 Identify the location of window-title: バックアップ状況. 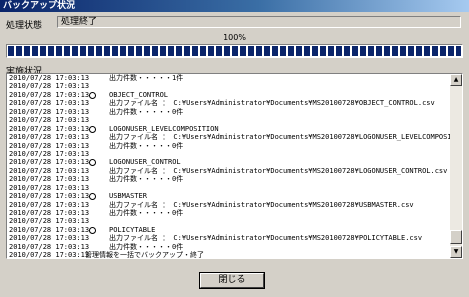
(234, 6).